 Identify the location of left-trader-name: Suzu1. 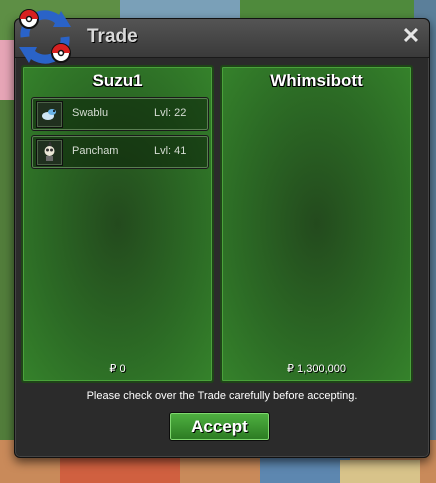
(117, 80).